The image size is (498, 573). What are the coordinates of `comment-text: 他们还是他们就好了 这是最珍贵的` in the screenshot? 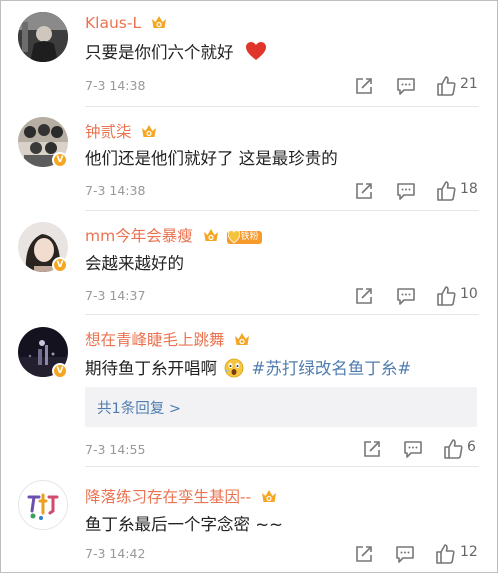 It's located at (211, 158).